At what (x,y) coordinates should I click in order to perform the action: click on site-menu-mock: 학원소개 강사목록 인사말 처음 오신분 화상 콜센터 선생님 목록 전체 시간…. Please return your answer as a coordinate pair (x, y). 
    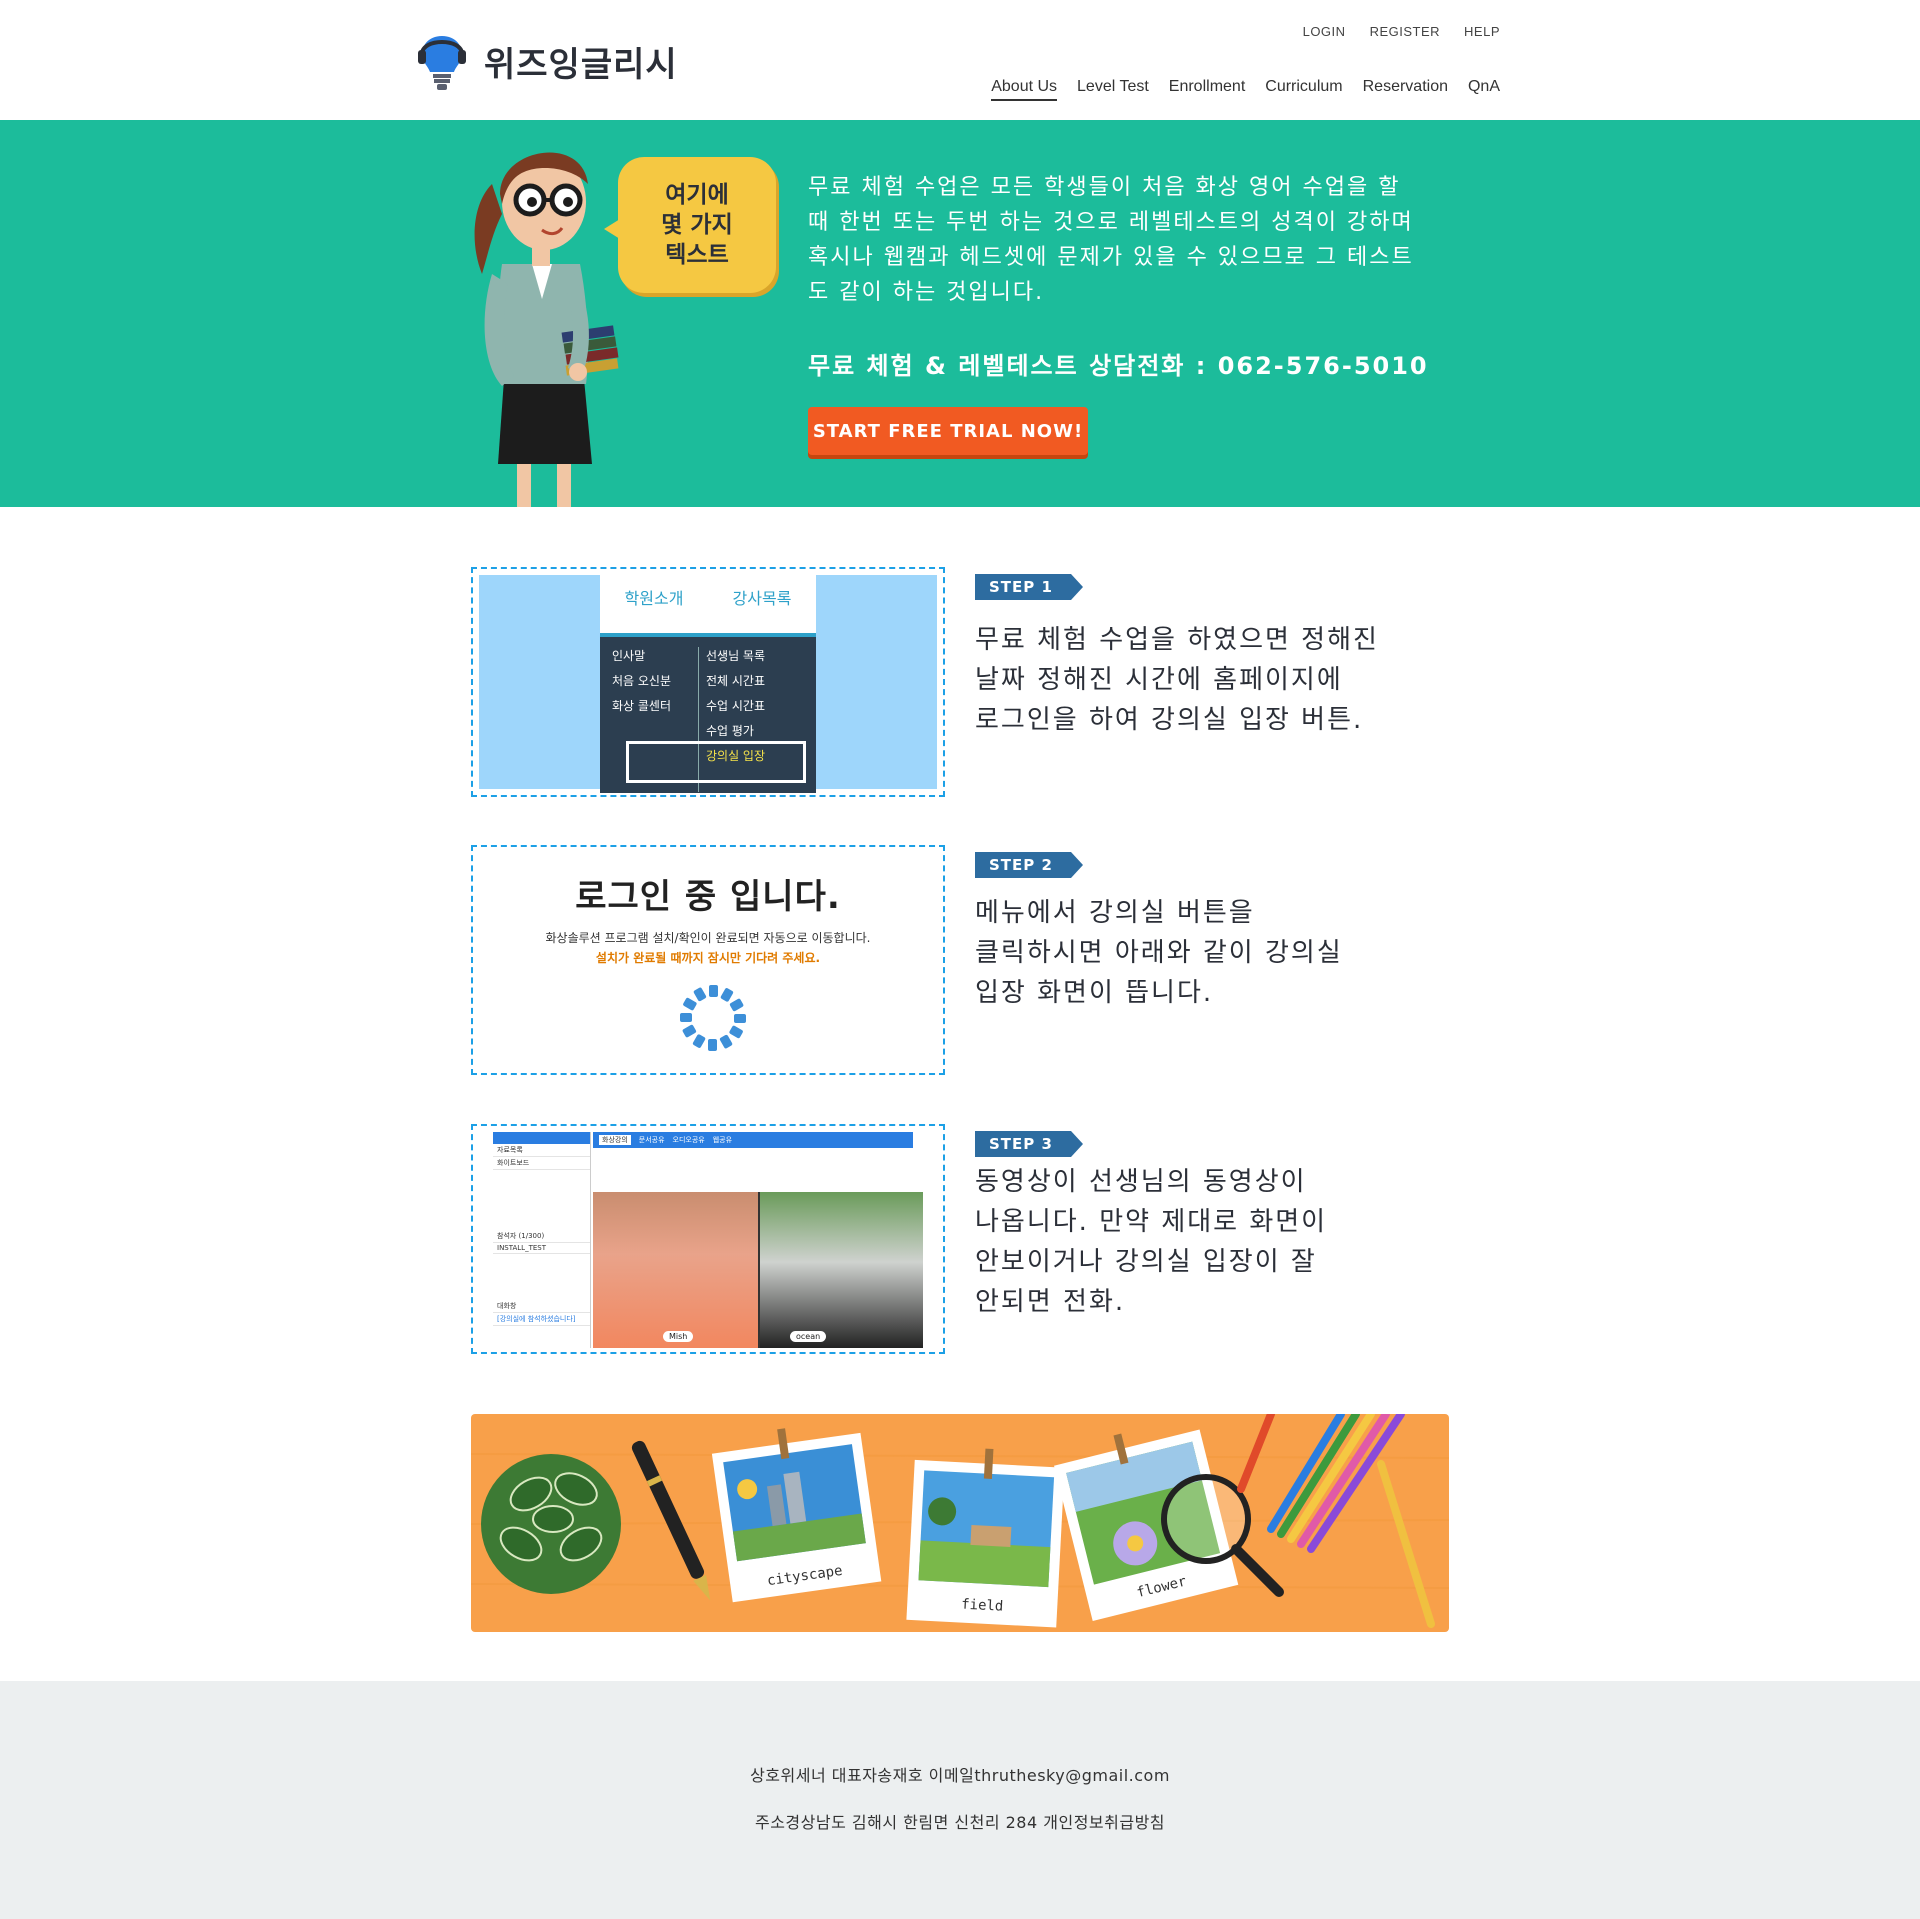
    Looking at the image, I should click on (708, 684).